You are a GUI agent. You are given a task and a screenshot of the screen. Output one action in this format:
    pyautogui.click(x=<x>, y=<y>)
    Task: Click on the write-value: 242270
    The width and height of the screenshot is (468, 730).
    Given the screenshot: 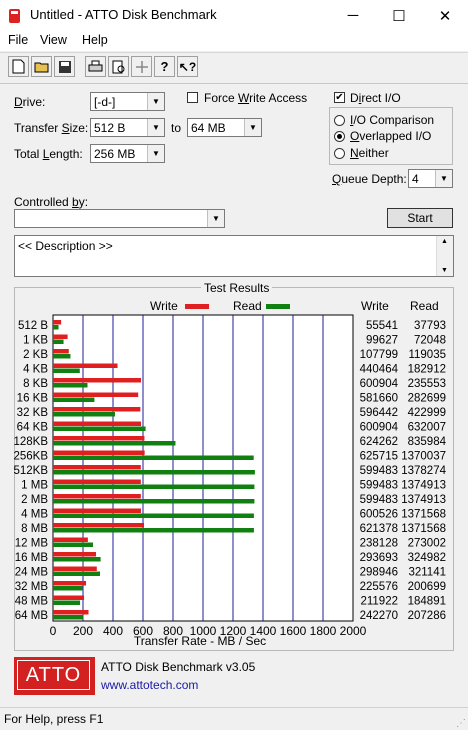 What is the action you would take?
    pyautogui.click(x=379, y=616)
    